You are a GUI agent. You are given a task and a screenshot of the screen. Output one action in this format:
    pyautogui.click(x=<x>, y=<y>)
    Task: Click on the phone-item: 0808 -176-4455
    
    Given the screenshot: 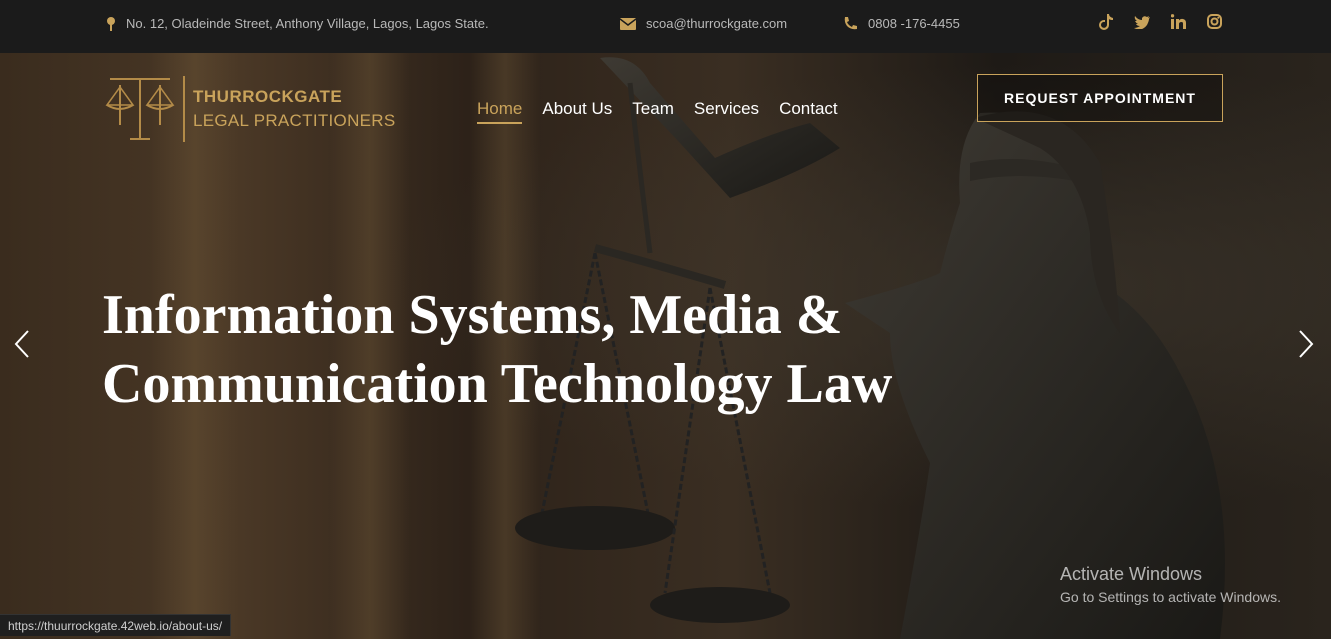 What is the action you would take?
    pyautogui.click(x=901, y=23)
    